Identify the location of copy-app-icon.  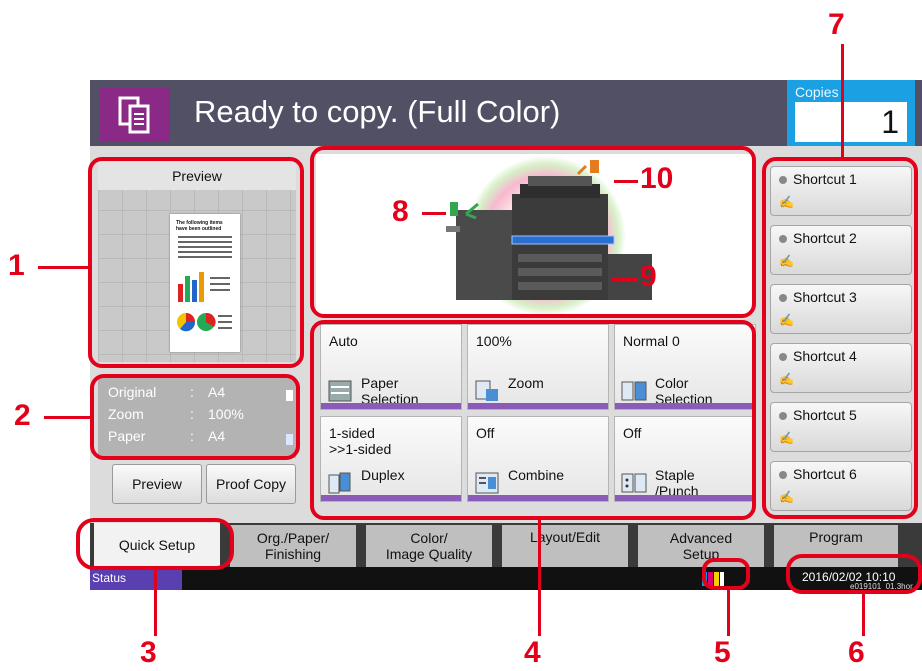
(135, 115).